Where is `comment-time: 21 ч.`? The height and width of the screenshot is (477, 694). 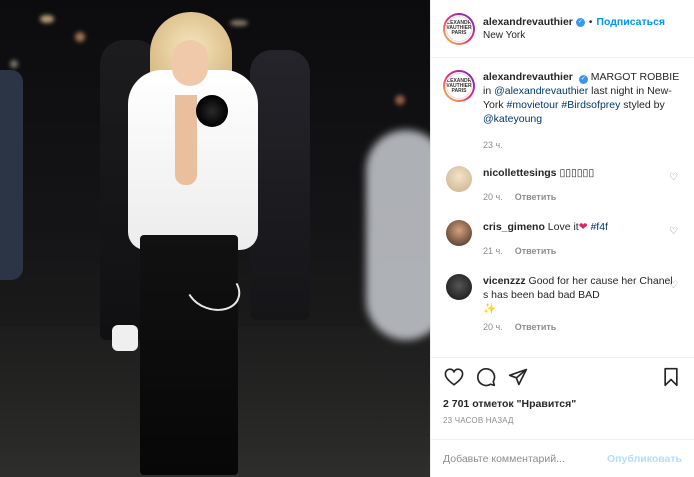 comment-time: 21 ч. is located at coordinates (493, 251).